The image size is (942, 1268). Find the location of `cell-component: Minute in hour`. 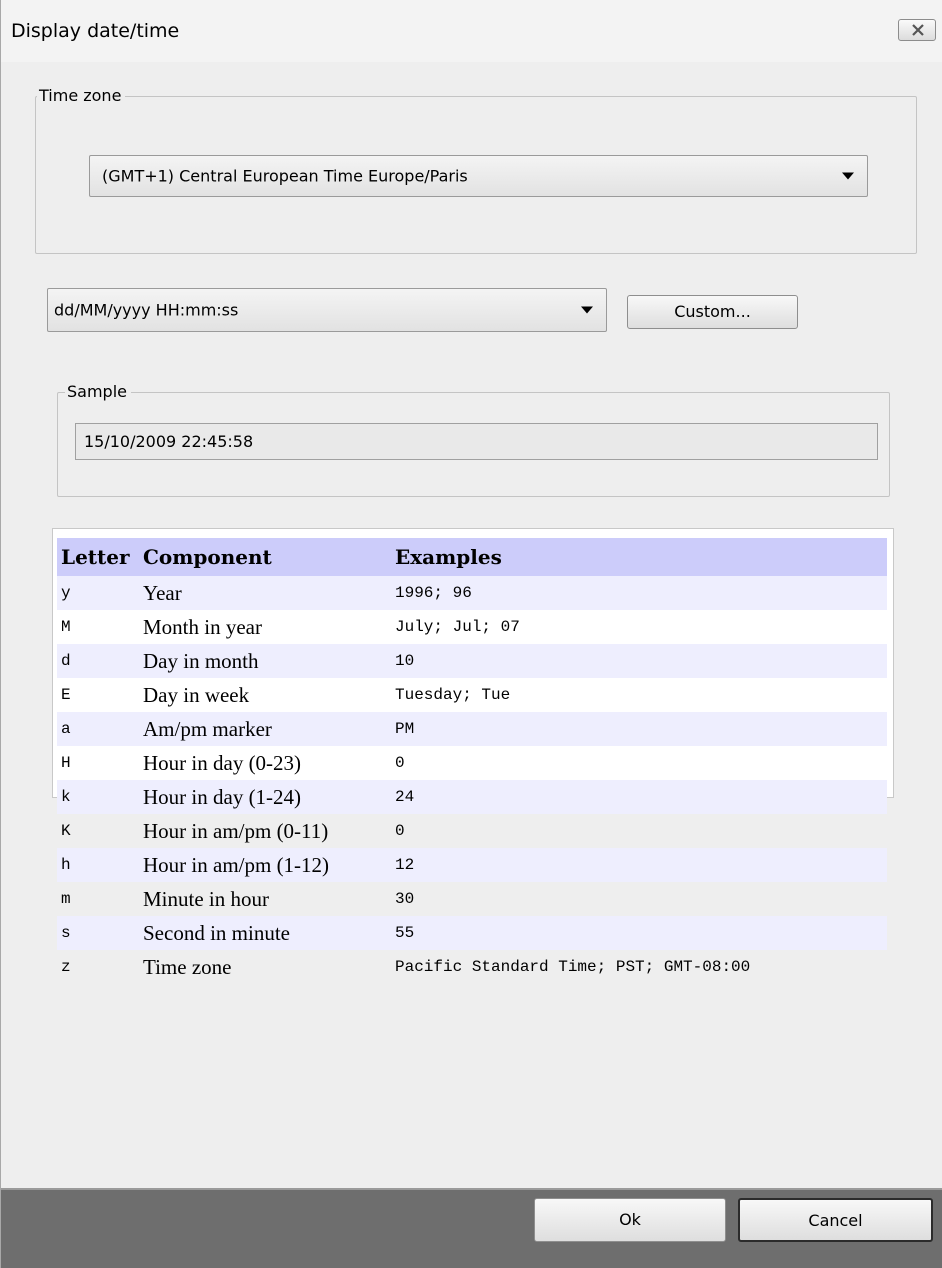

cell-component: Minute in hour is located at coordinates (206, 898).